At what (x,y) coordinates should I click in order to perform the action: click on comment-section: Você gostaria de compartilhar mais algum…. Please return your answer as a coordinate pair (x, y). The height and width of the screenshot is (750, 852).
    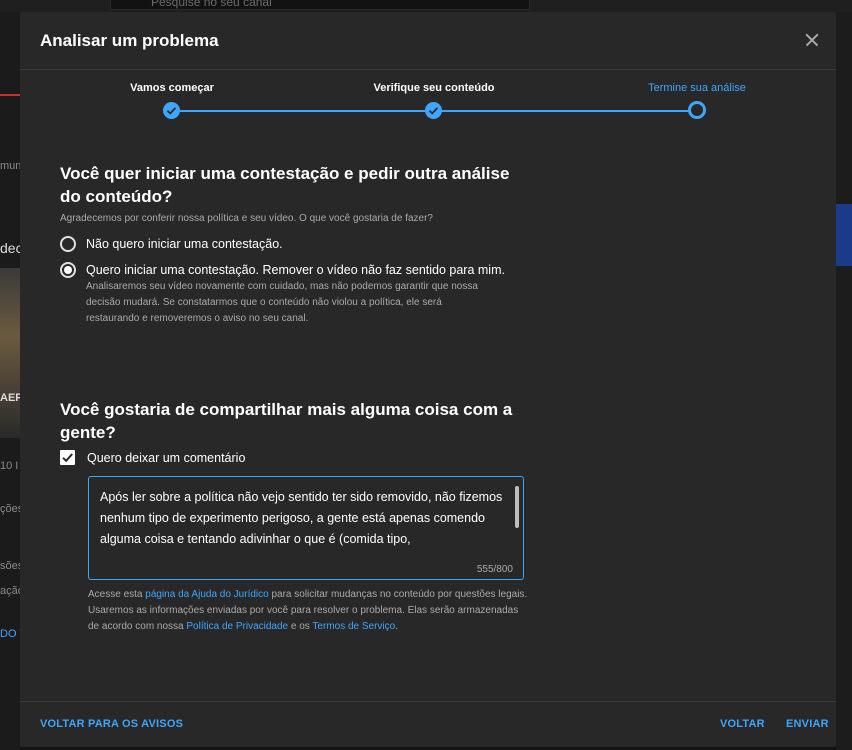
    Looking at the image, I should click on (295, 431).